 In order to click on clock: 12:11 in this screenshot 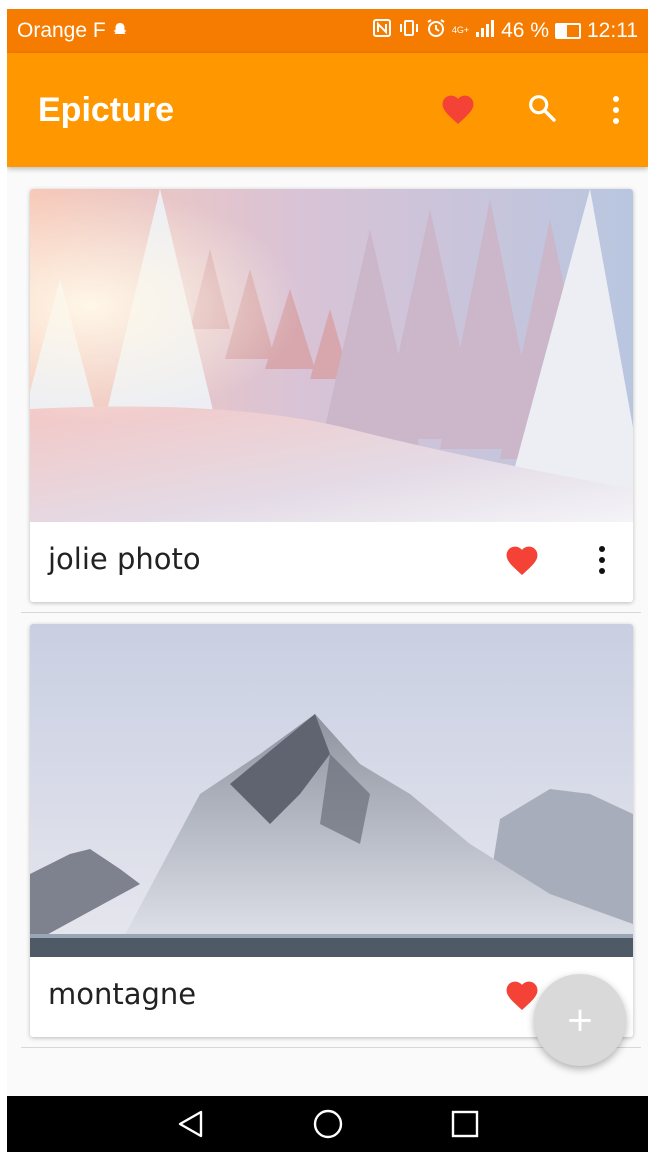, I will do `click(612, 30)`.